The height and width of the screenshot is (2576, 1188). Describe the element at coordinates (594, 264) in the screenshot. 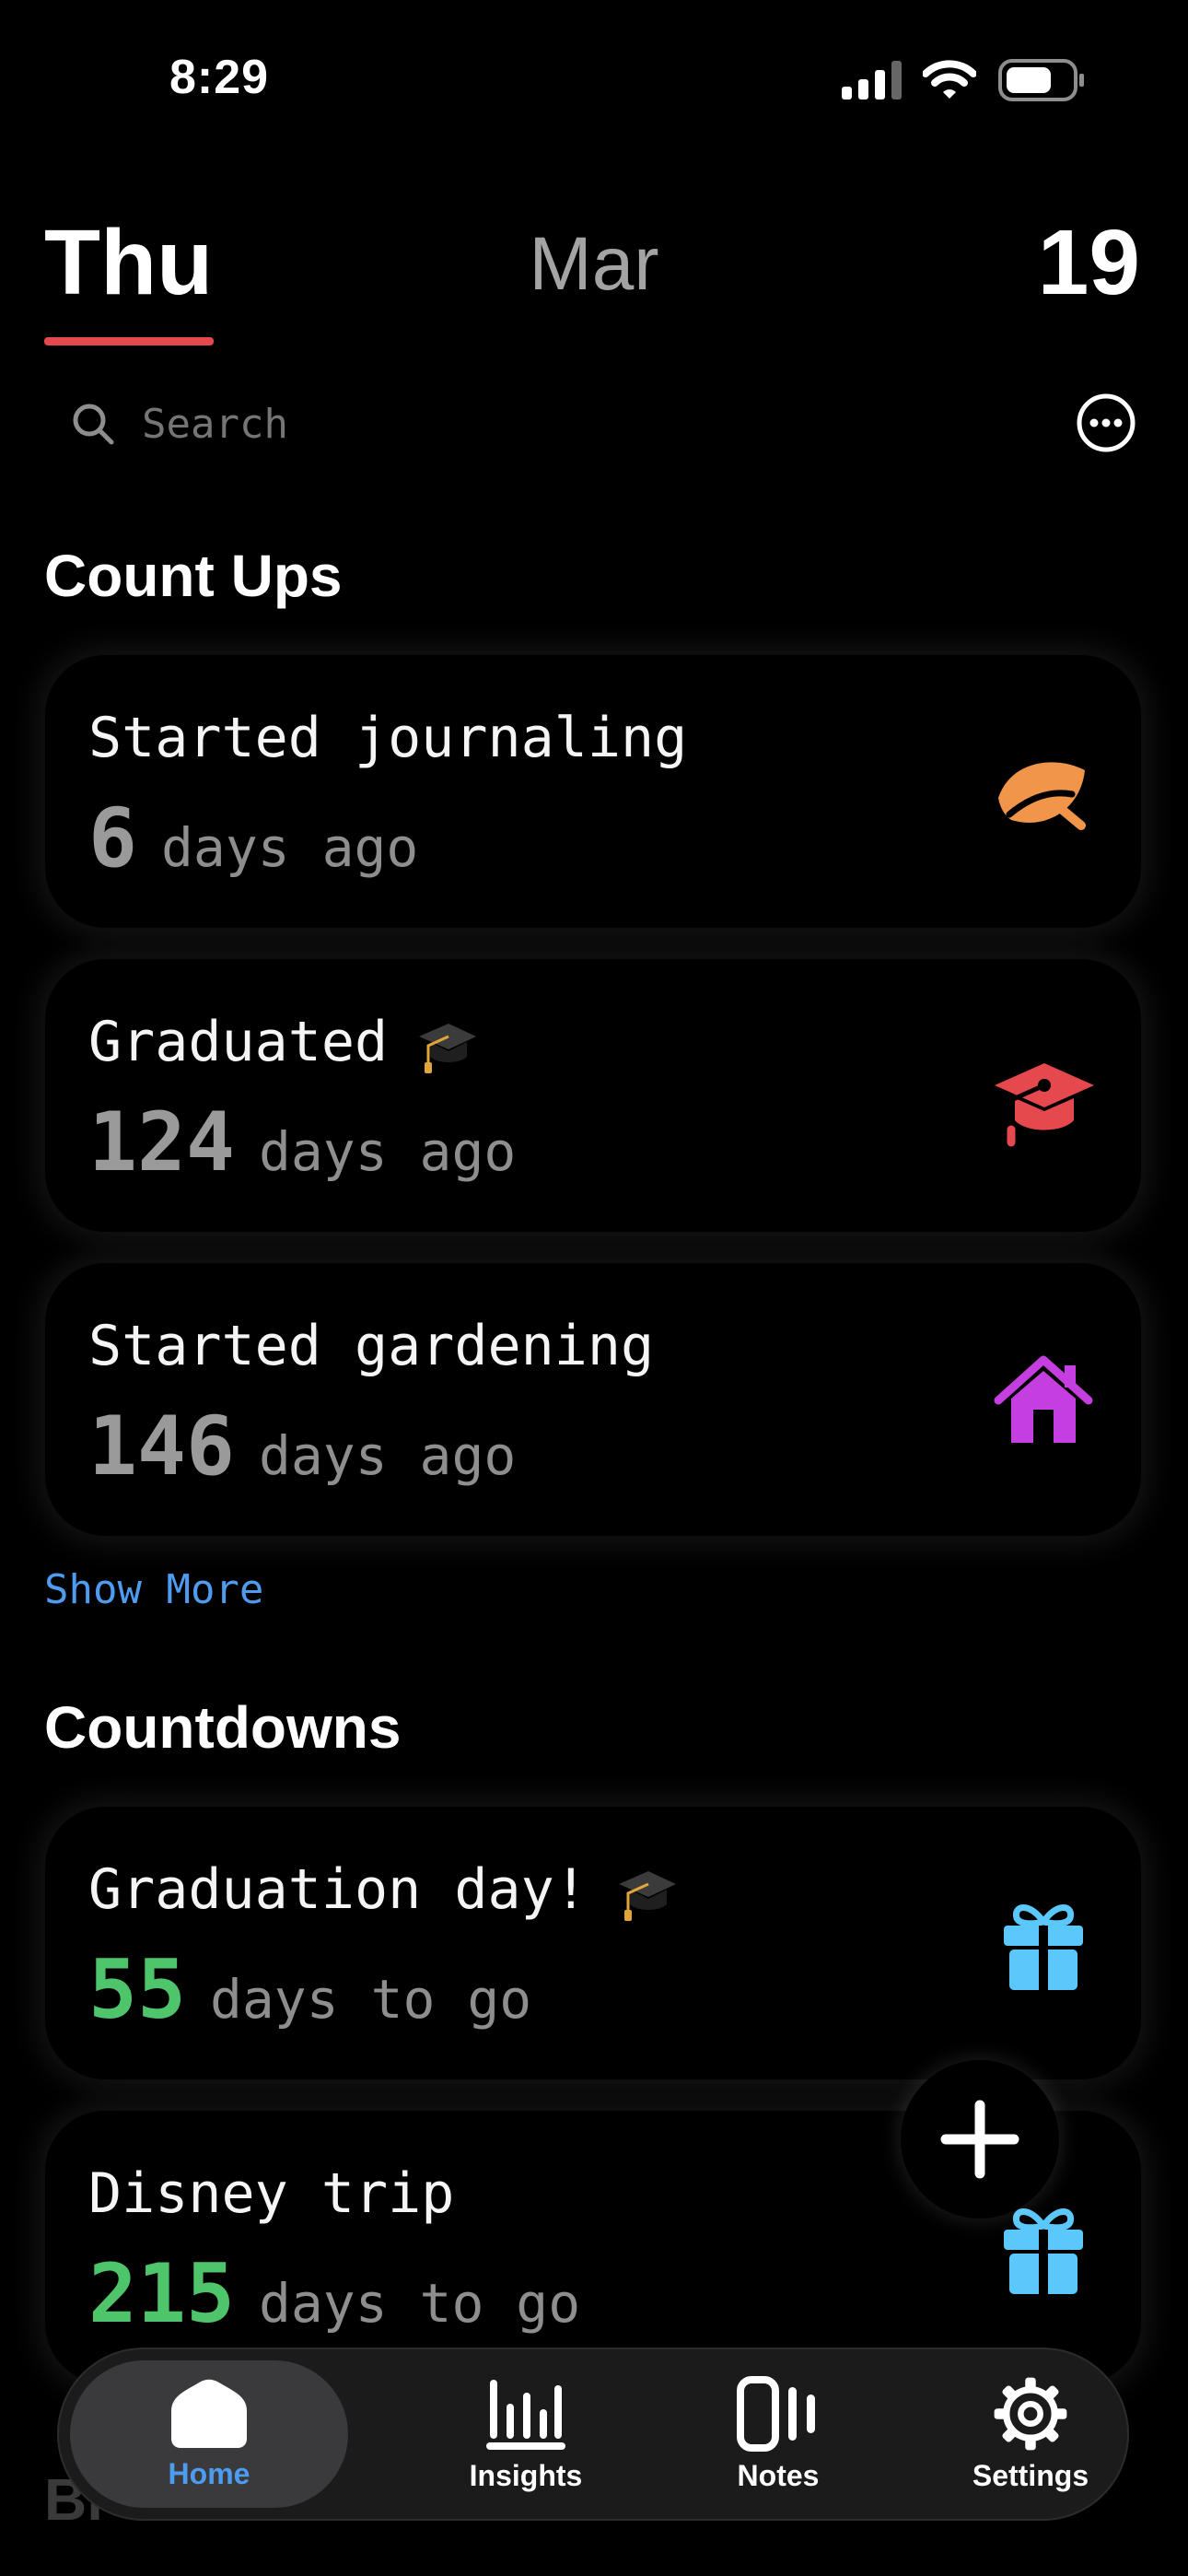

I see `month-tab: Mar` at that location.